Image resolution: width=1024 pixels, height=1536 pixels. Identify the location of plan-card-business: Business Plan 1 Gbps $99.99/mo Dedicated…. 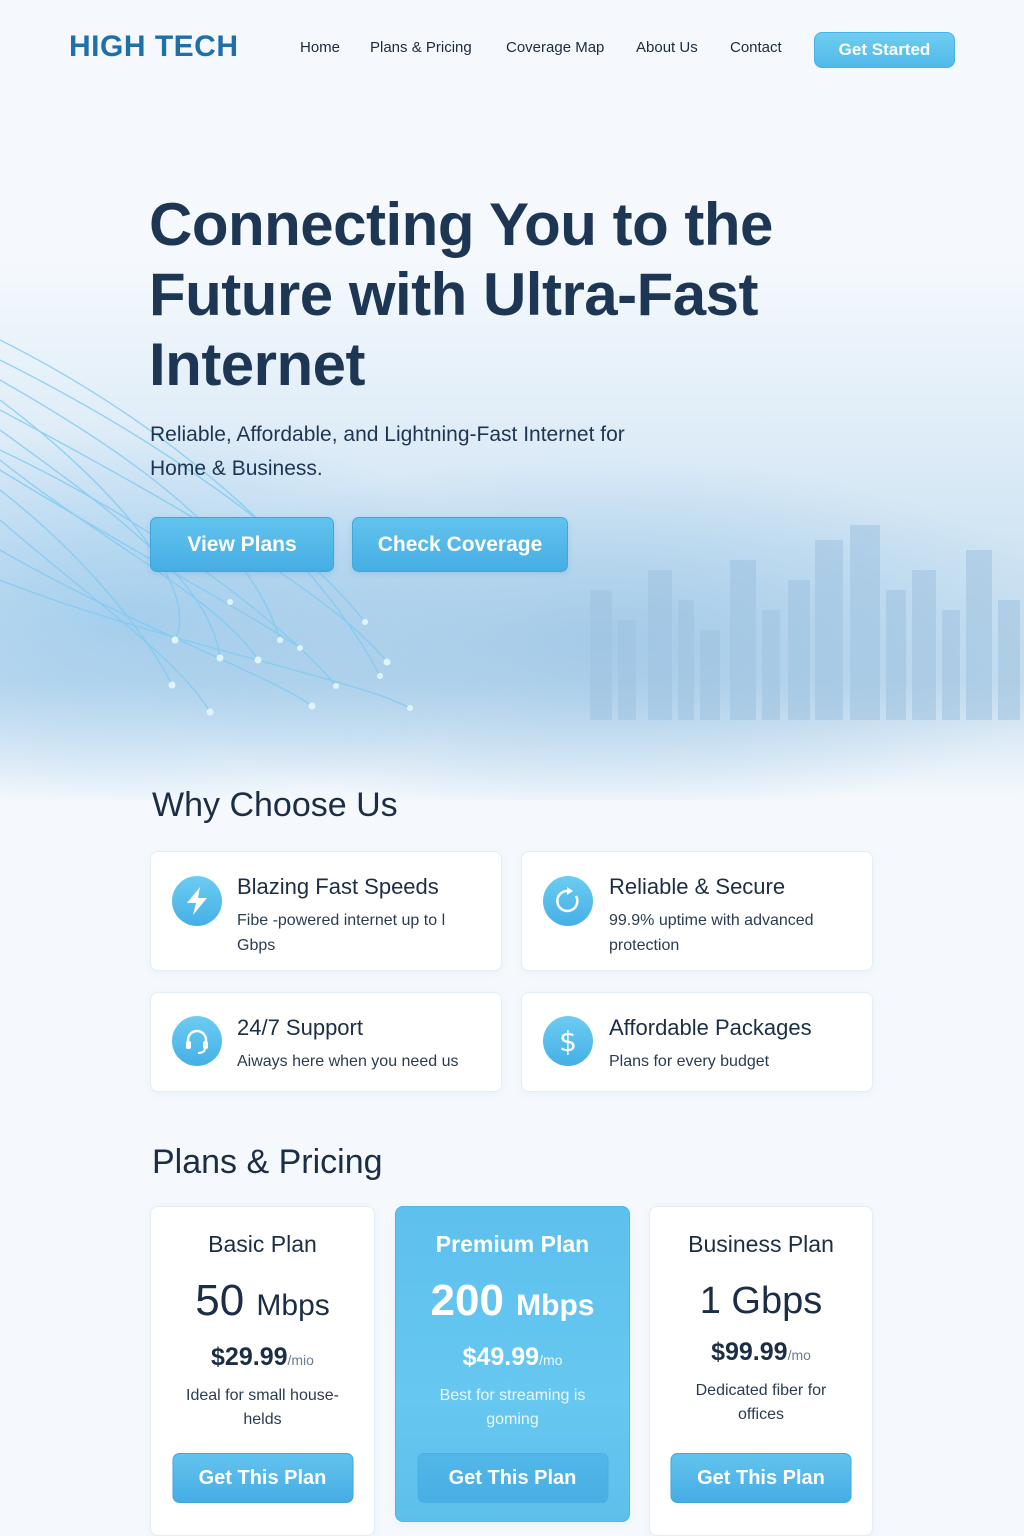
(761, 1371).